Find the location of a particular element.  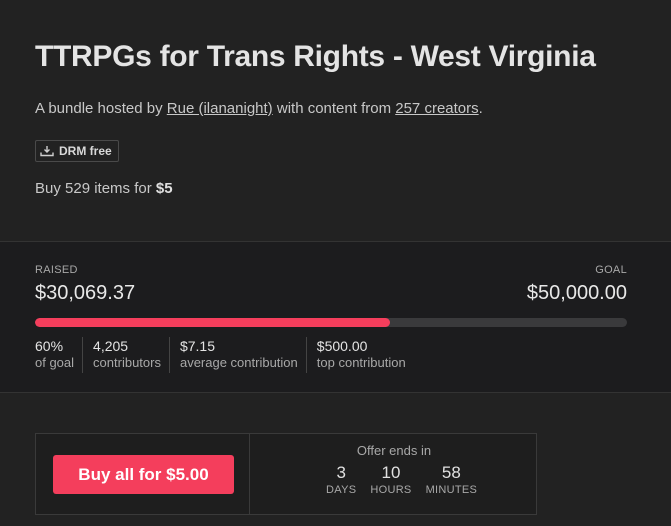

drm-free-badge: DRM free is located at coordinates (77, 151).